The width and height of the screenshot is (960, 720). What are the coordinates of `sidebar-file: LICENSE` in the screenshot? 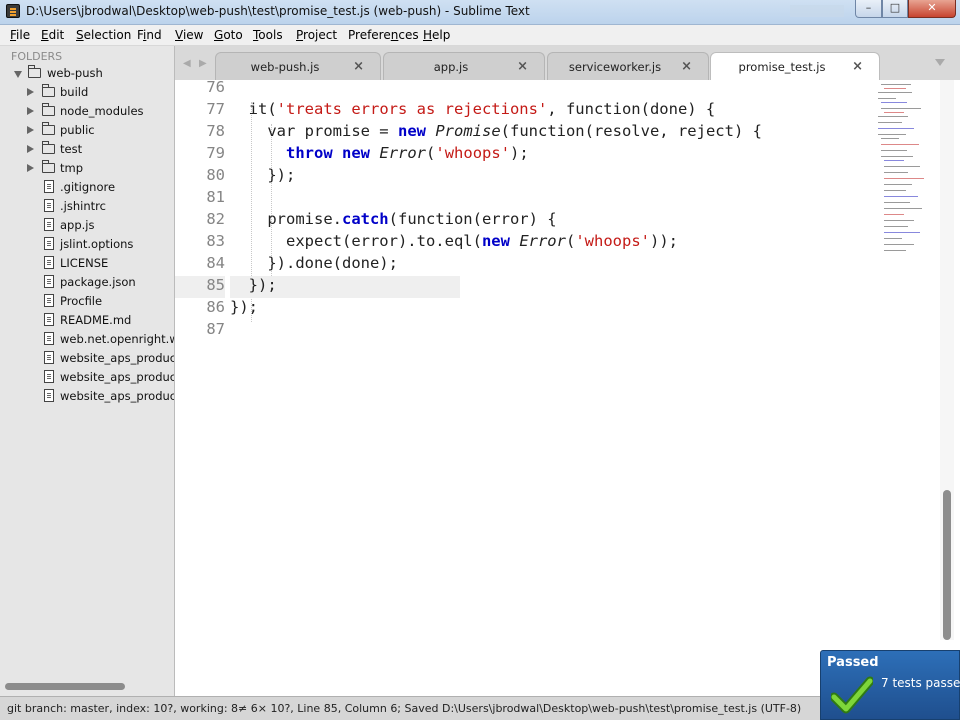 It's located at (87, 263).